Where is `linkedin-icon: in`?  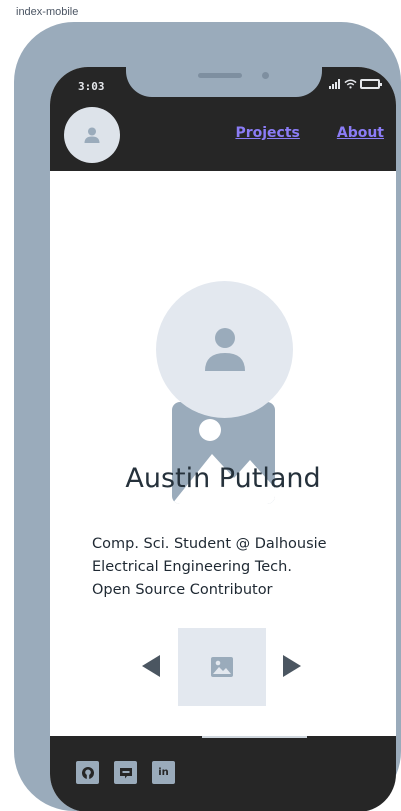 linkedin-icon: in is located at coordinates (163, 772).